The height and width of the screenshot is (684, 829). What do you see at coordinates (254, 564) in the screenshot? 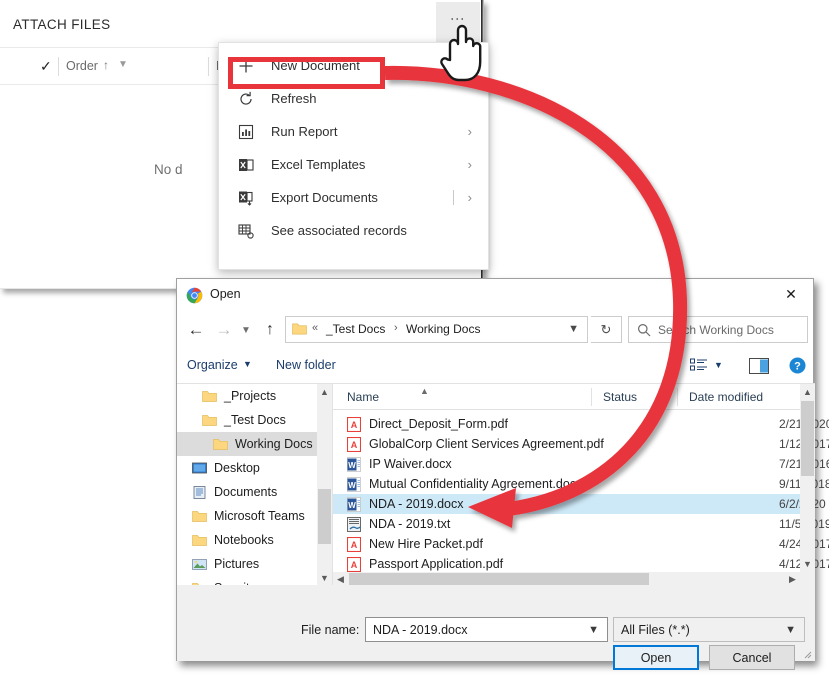
I see `tree-item-pictures: Pictures` at bounding box center [254, 564].